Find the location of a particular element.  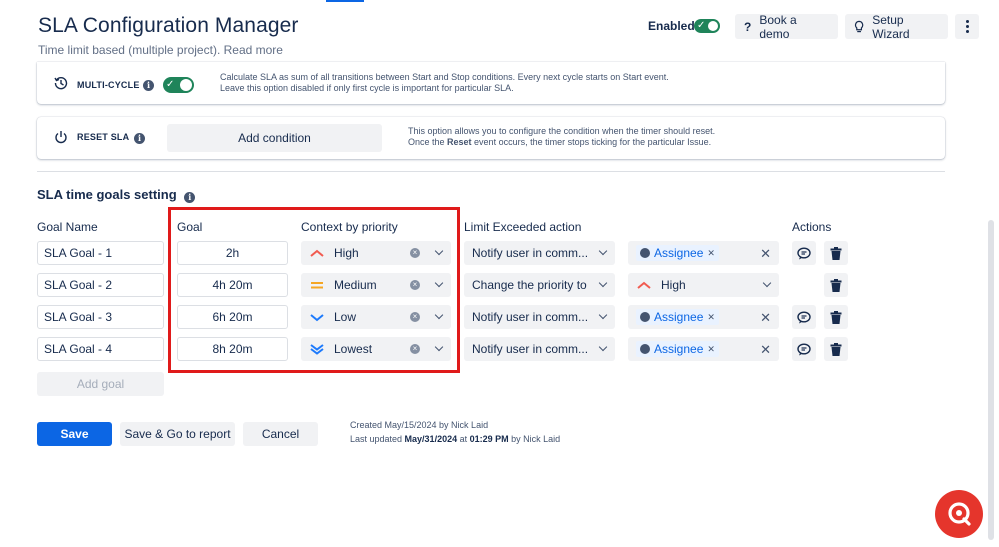

cancel-button: Cancel is located at coordinates (280, 434).